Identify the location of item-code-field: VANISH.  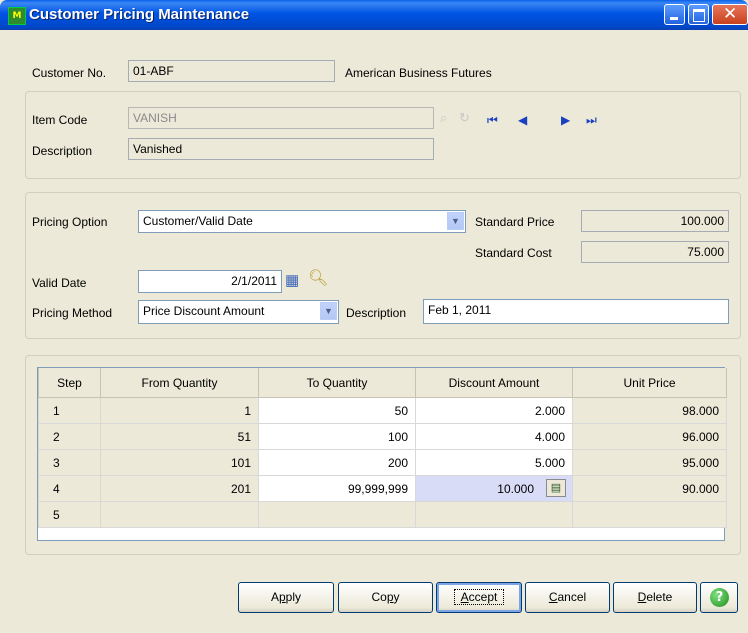
(281, 118).